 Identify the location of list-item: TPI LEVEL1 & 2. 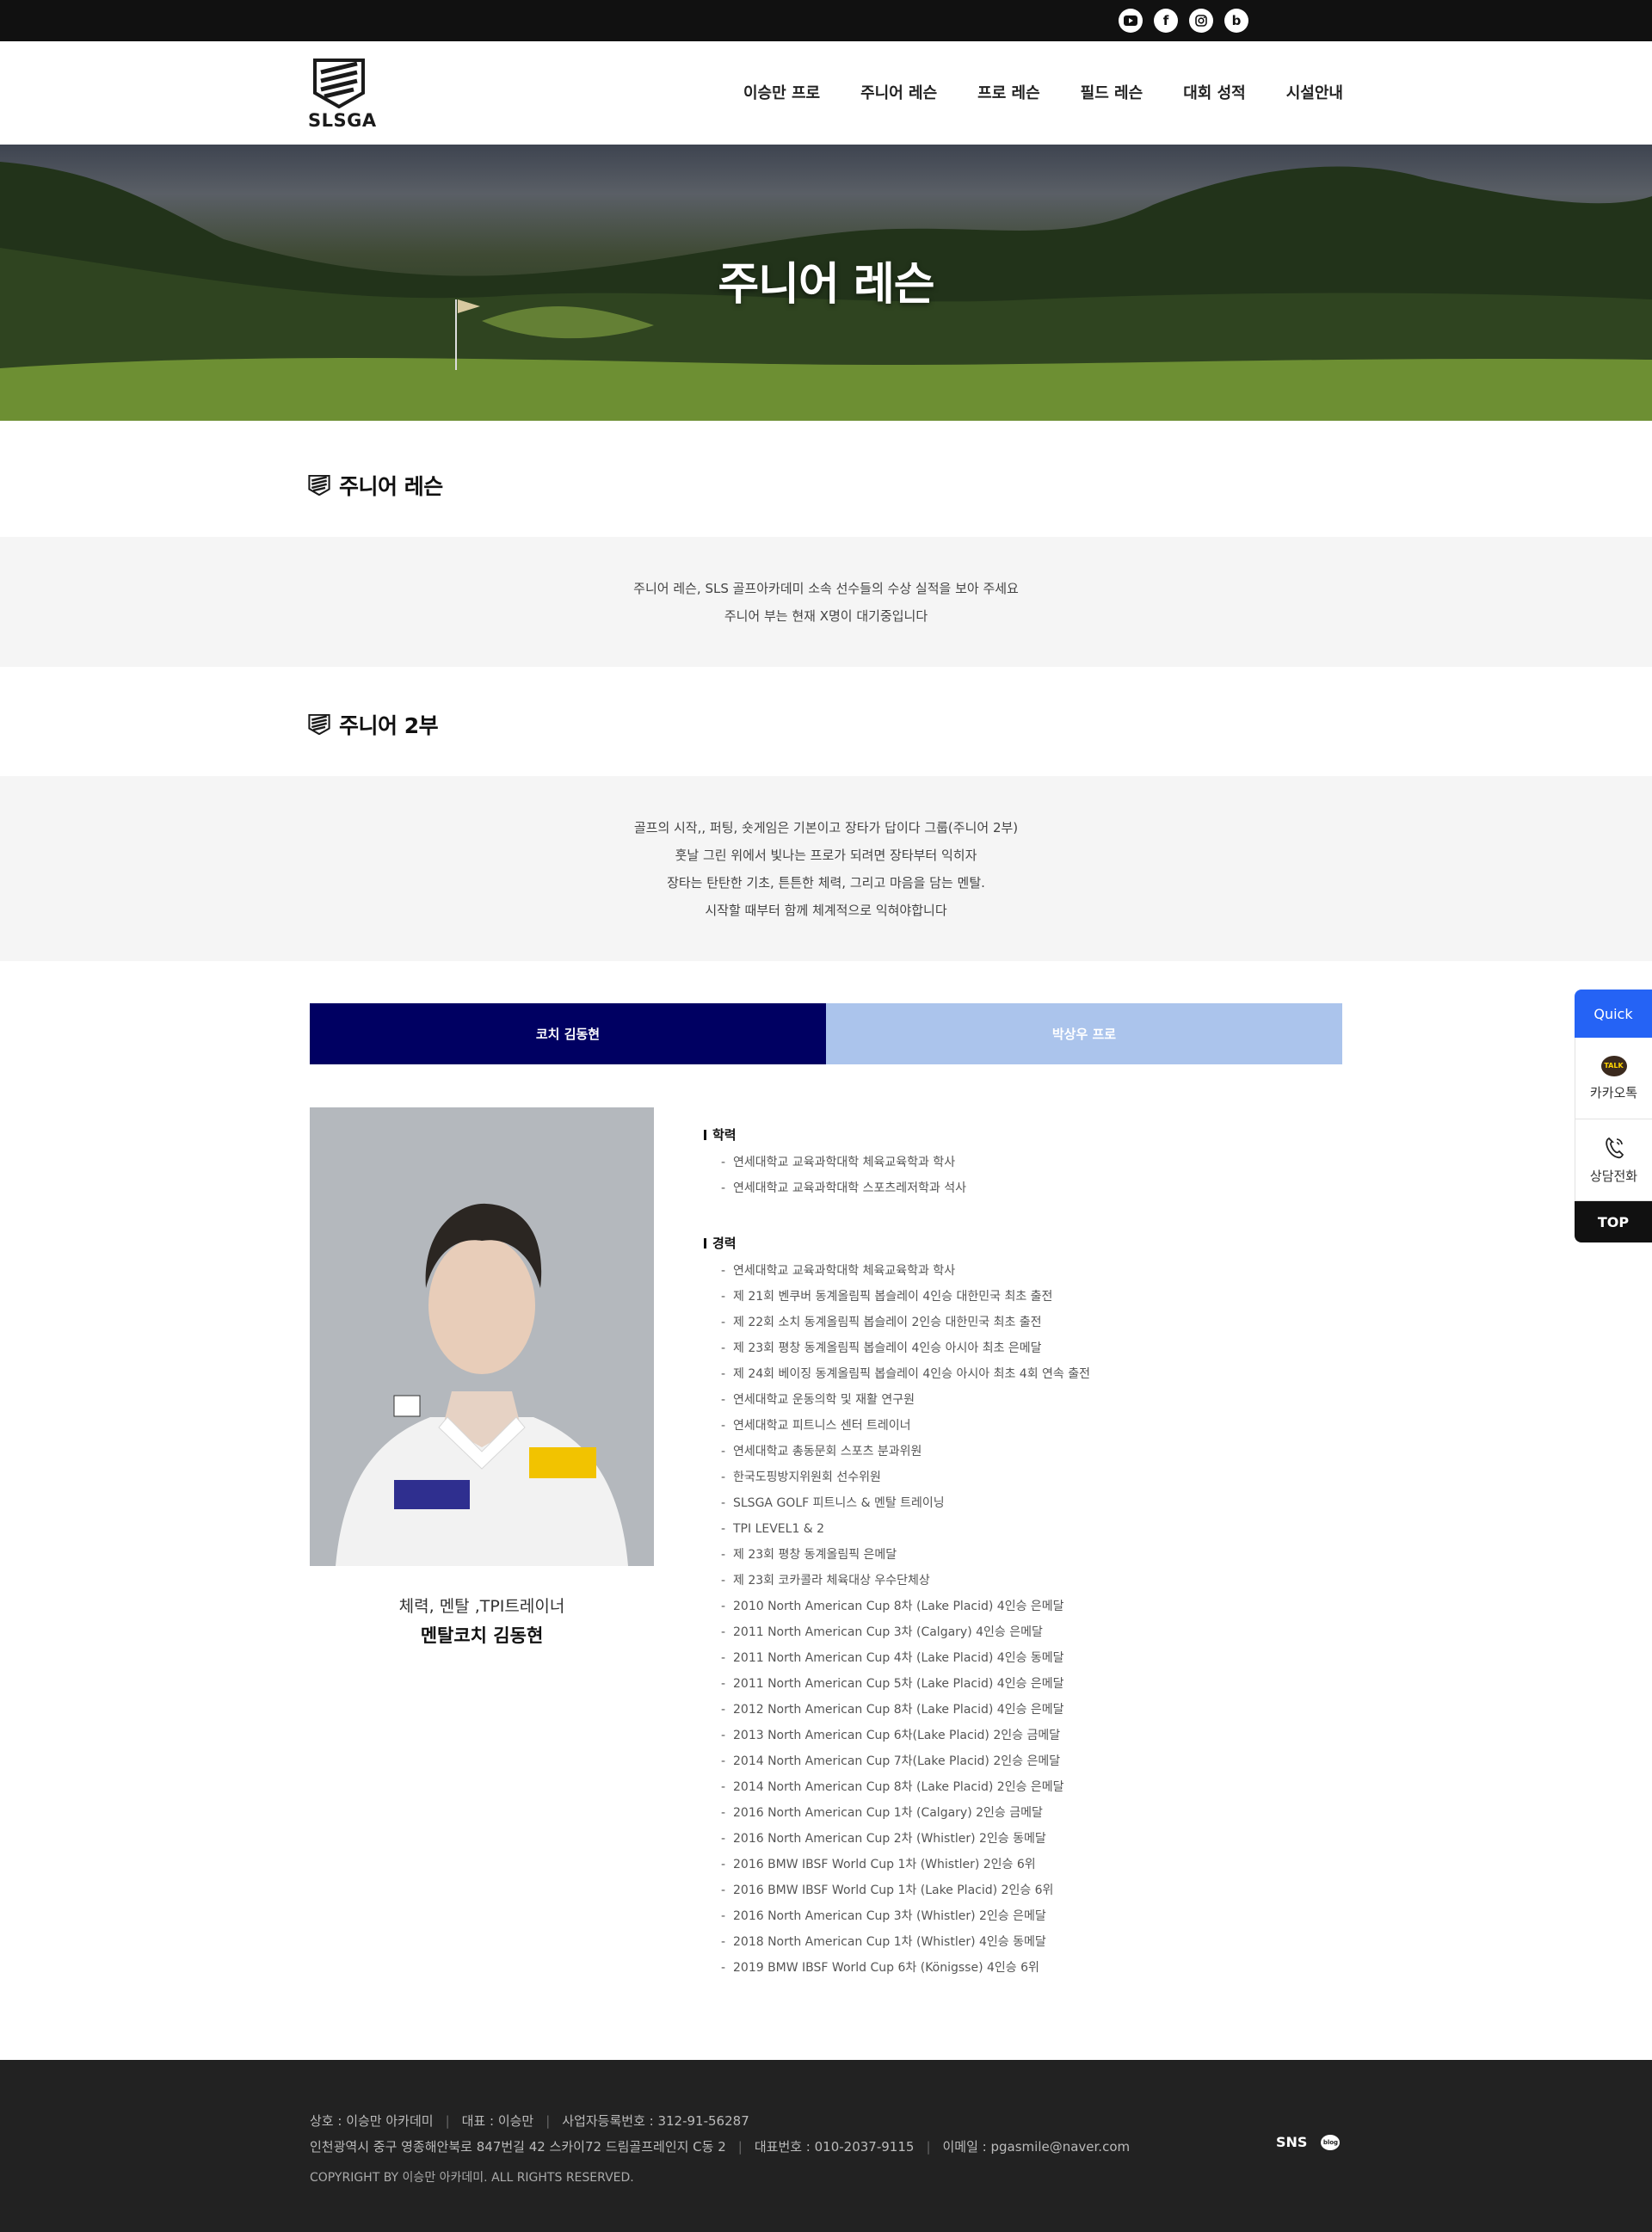
(1031, 1529).